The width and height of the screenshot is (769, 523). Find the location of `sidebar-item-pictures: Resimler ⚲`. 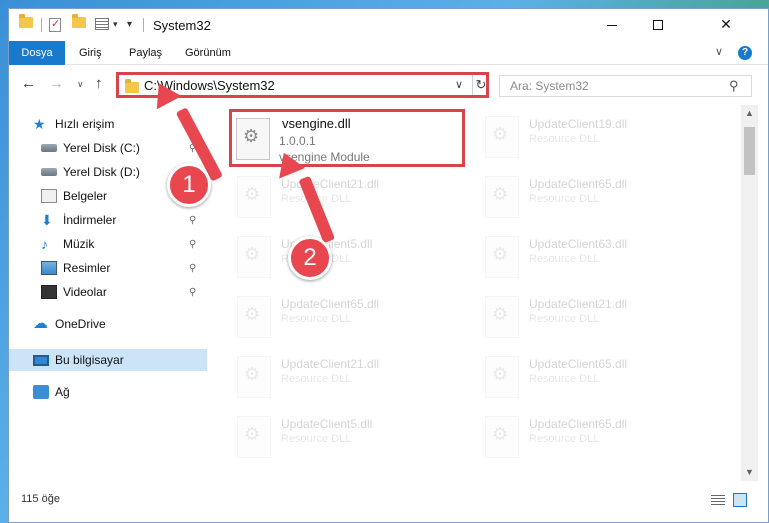

sidebar-item-pictures: Resimler ⚲ is located at coordinates (108, 268).